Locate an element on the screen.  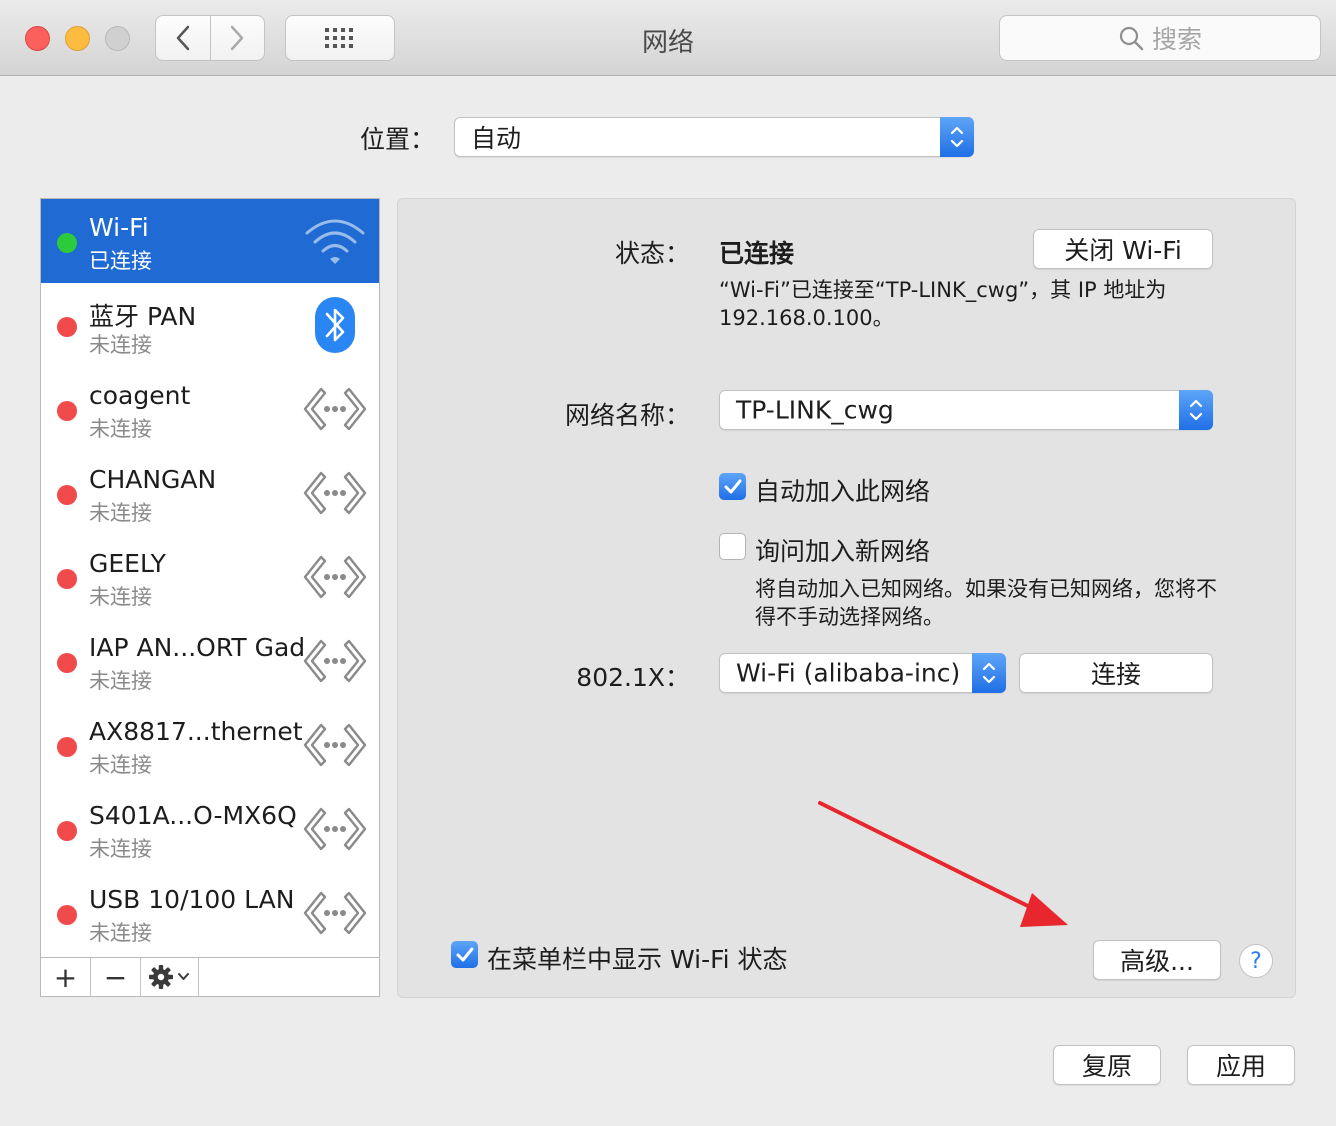
title-bar: 网络 搜索 is located at coordinates (668, 38).